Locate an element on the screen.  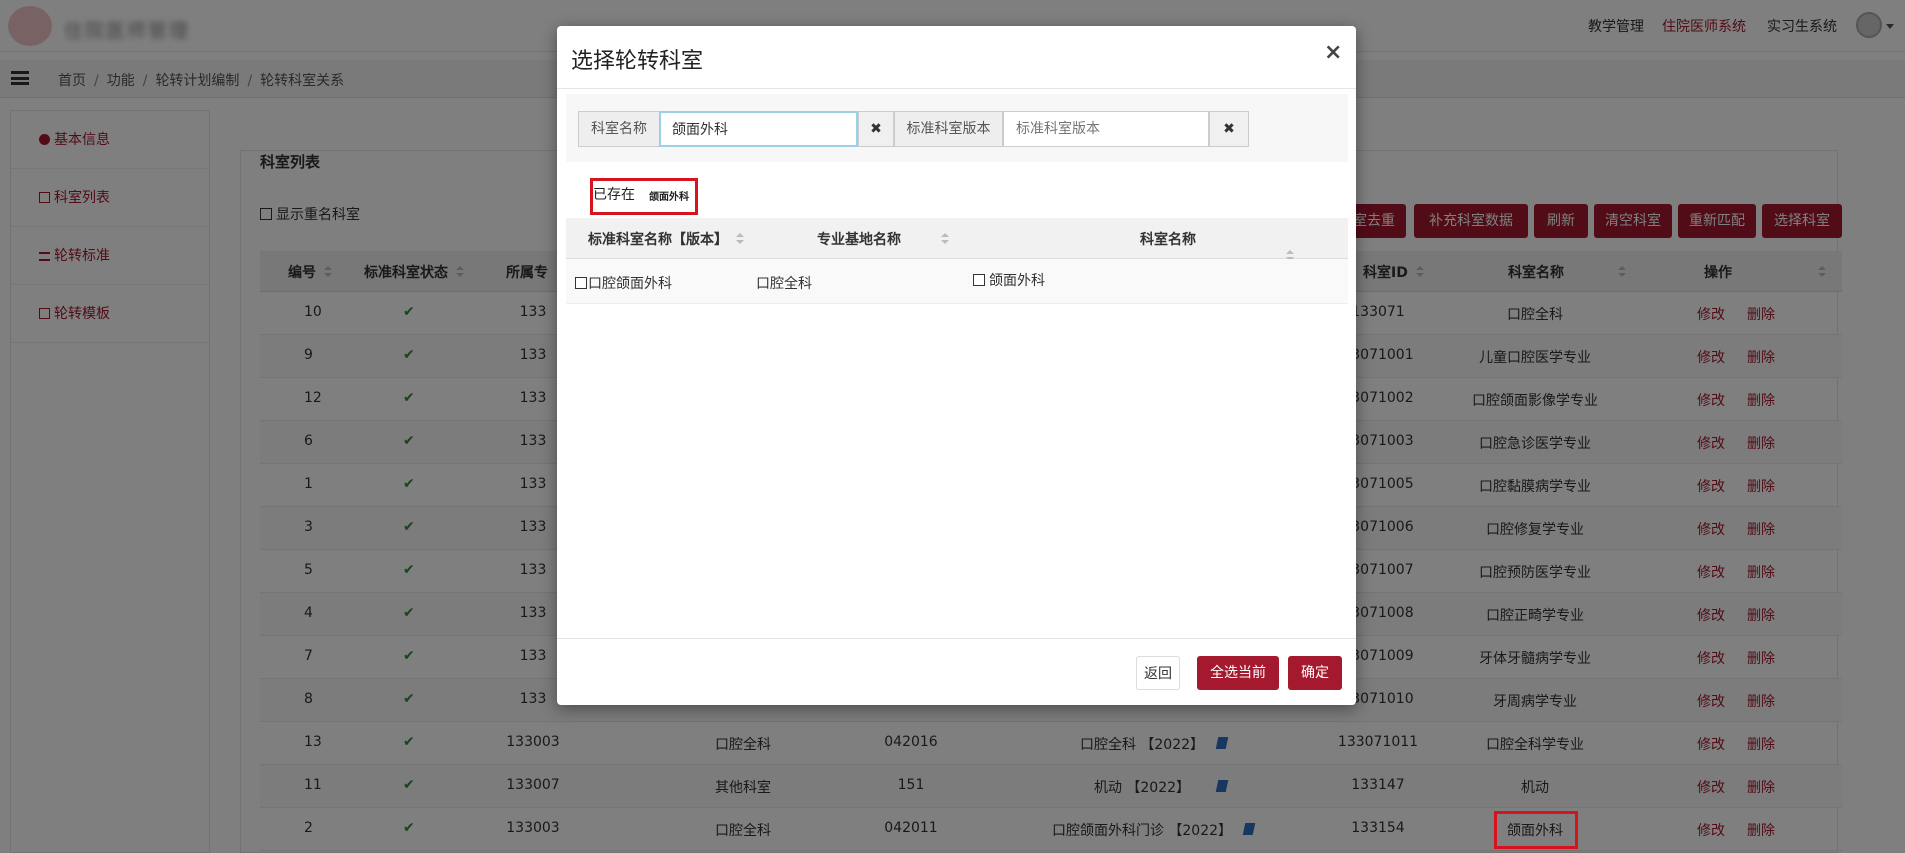
col-header-standard: 标准科室名称【版本】 is located at coordinates (666, 239).